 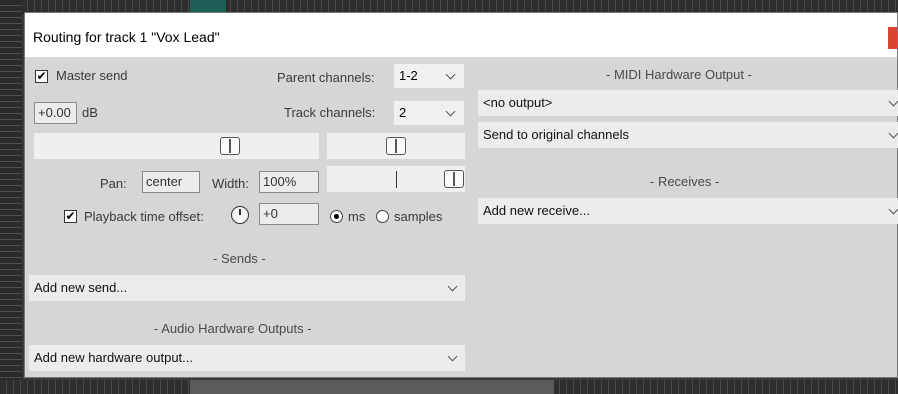 What do you see at coordinates (55, 113) in the screenshot?
I see `volume-field: +0.00` at bounding box center [55, 113].